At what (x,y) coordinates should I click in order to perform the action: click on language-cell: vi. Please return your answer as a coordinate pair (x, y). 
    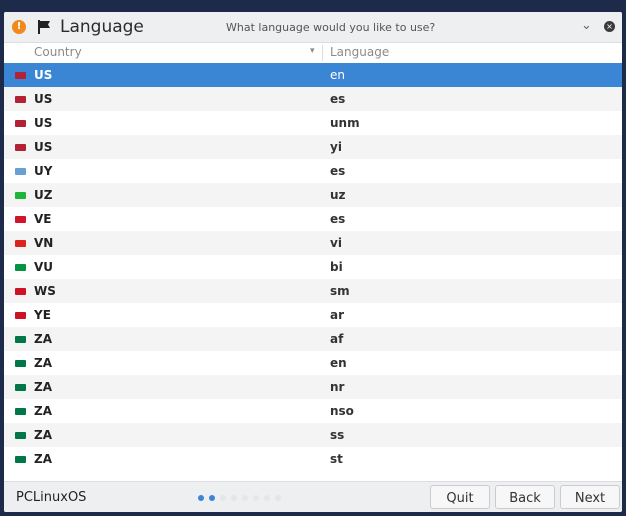
    Looking at the image, I should click on (336, 243).